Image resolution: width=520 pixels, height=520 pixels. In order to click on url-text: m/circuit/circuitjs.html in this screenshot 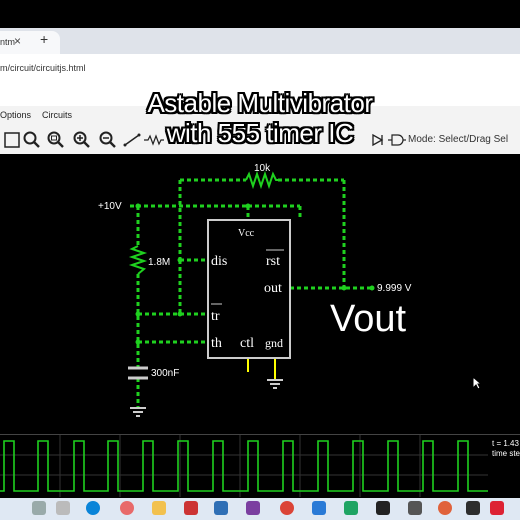, I will do `click(43, 68)`.